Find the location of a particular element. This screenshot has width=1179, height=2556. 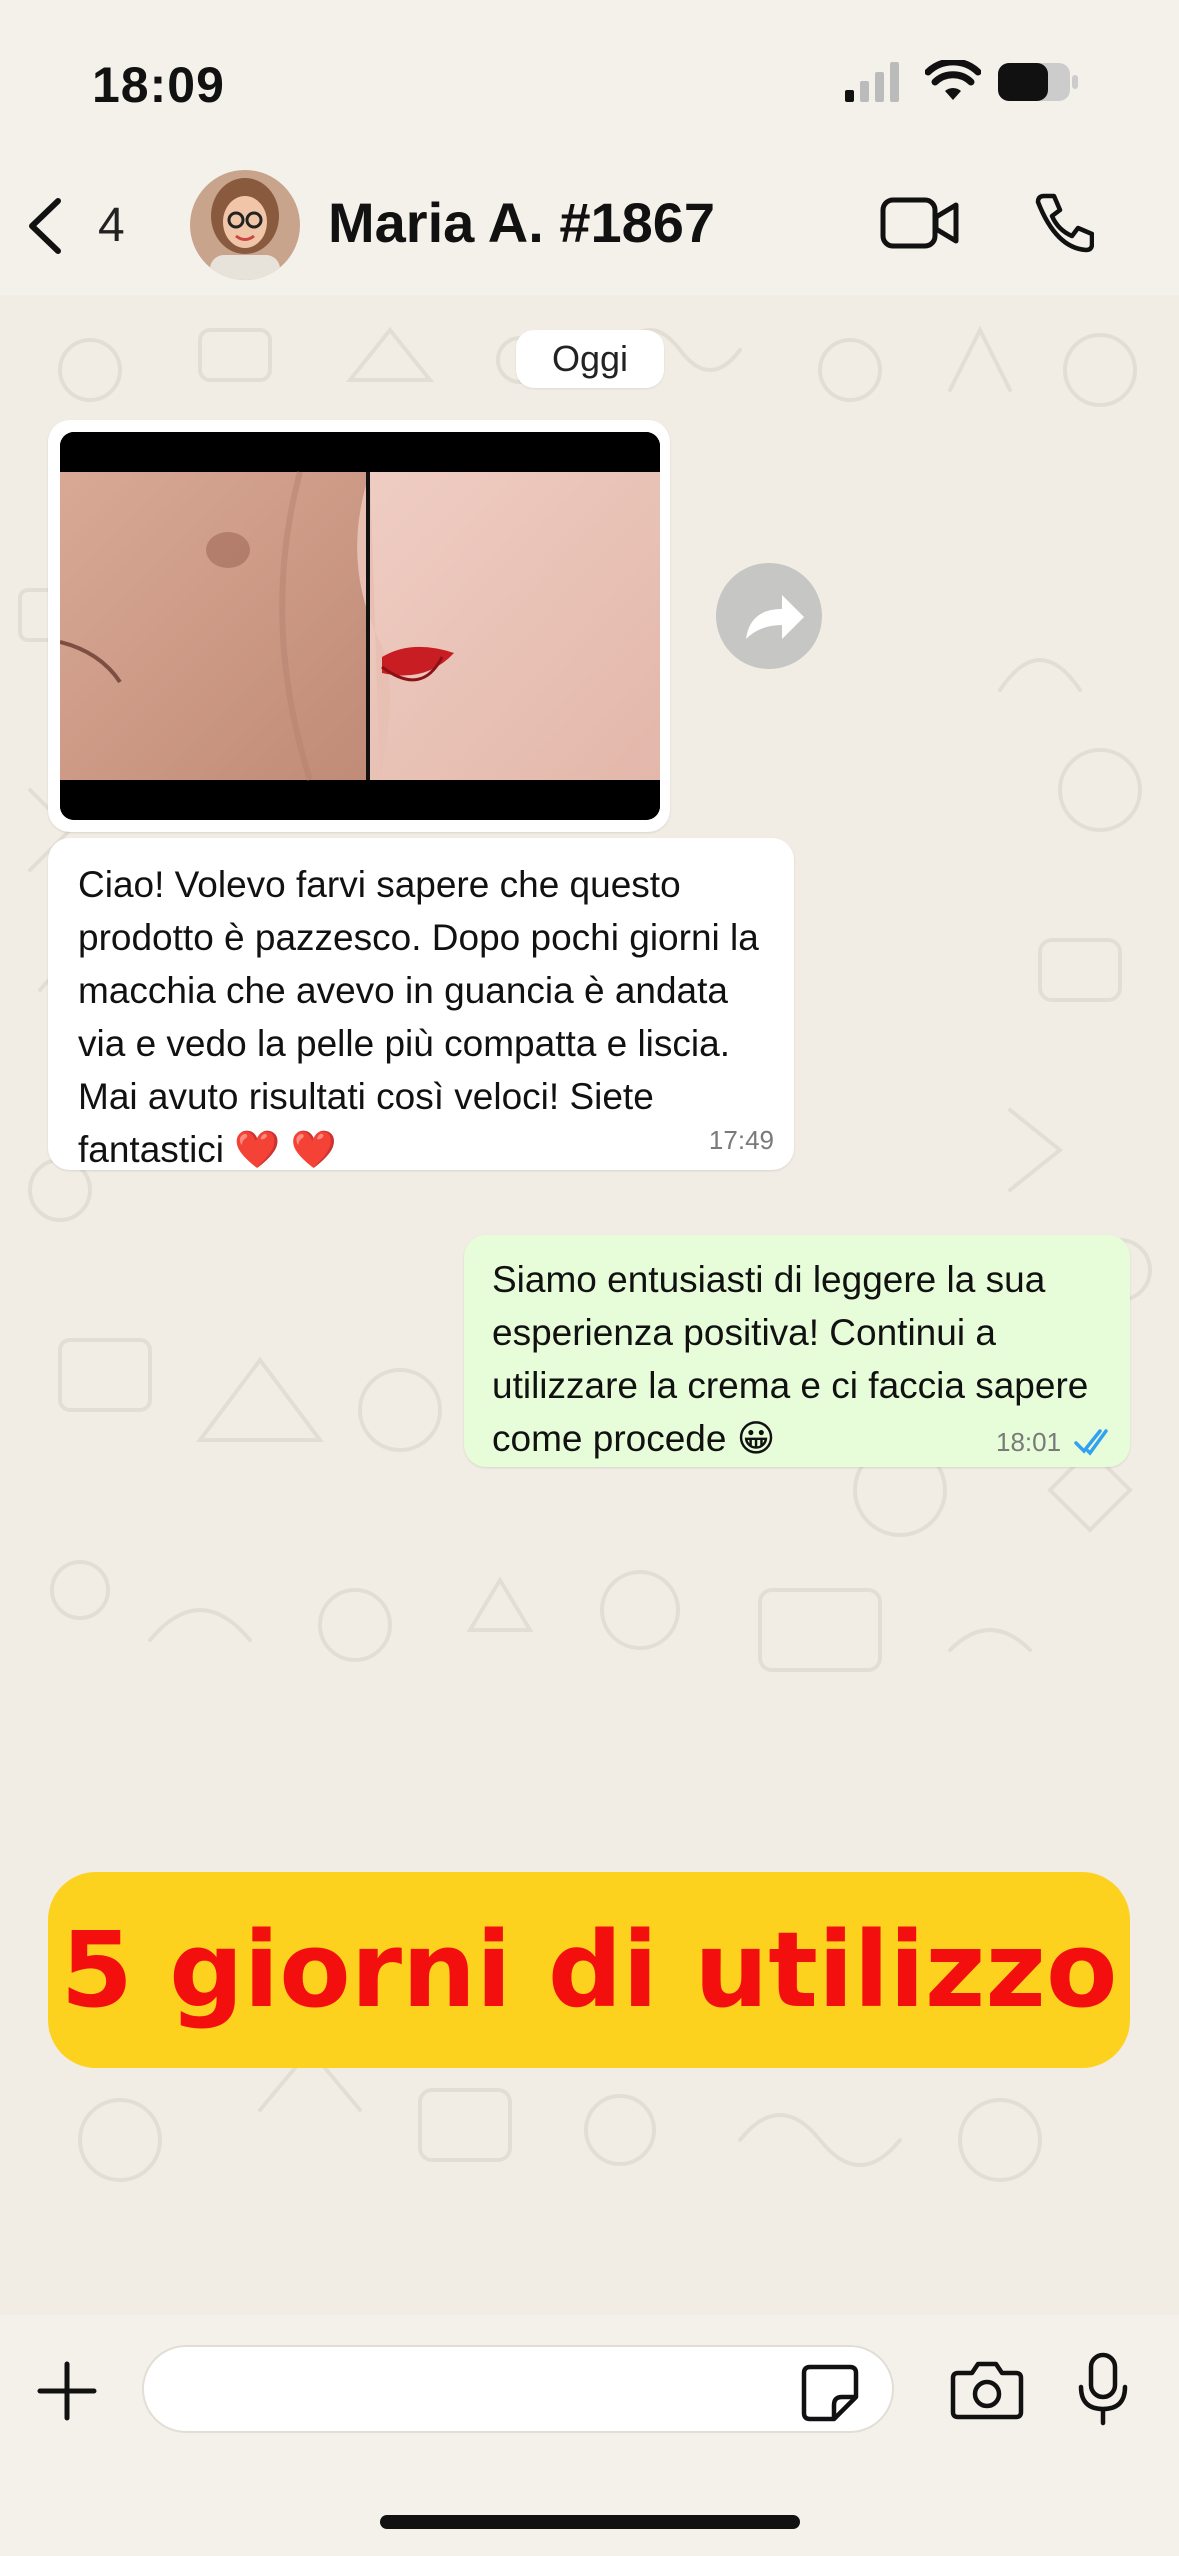

grinning-emoji: 😀 is located at coordinates (756, 1438).